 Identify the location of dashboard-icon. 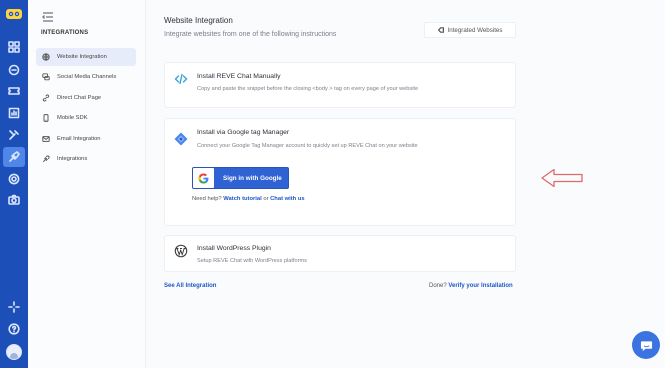
(14, 47).